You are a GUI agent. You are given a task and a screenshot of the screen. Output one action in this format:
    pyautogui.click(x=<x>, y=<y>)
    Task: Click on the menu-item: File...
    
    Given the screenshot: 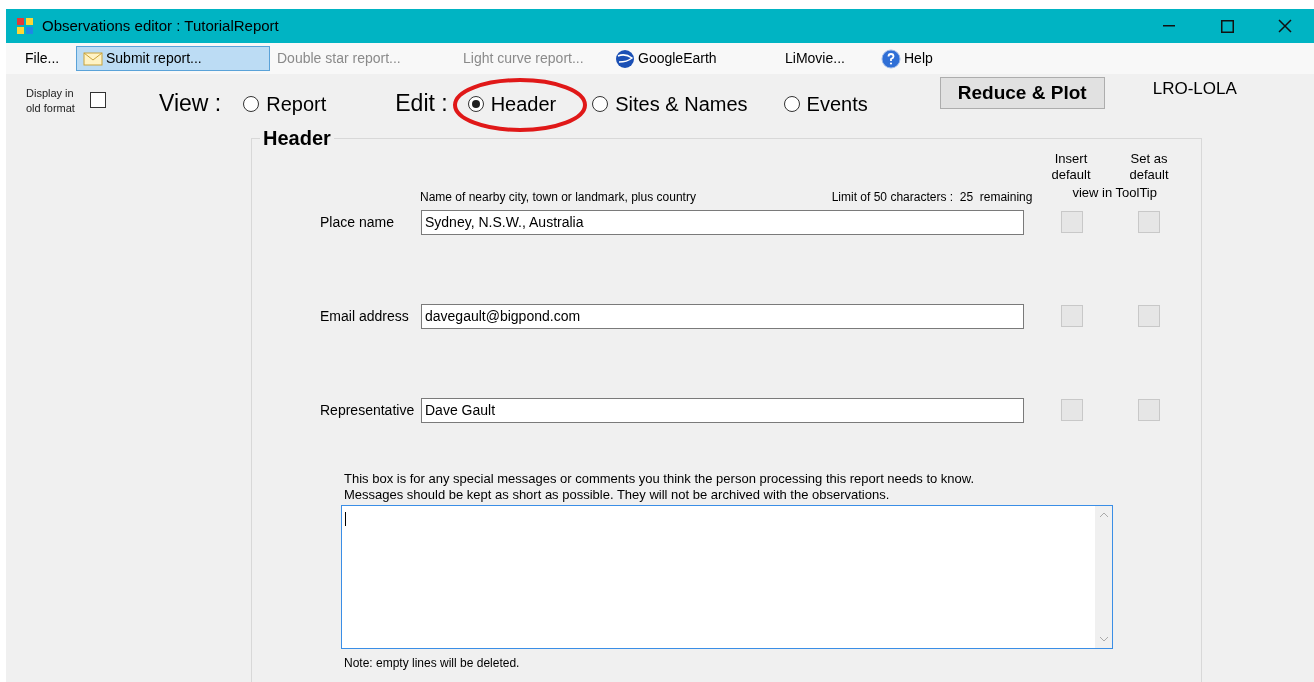 What is the action you would take?
    pyautogui.click(x=47, y=58)
    